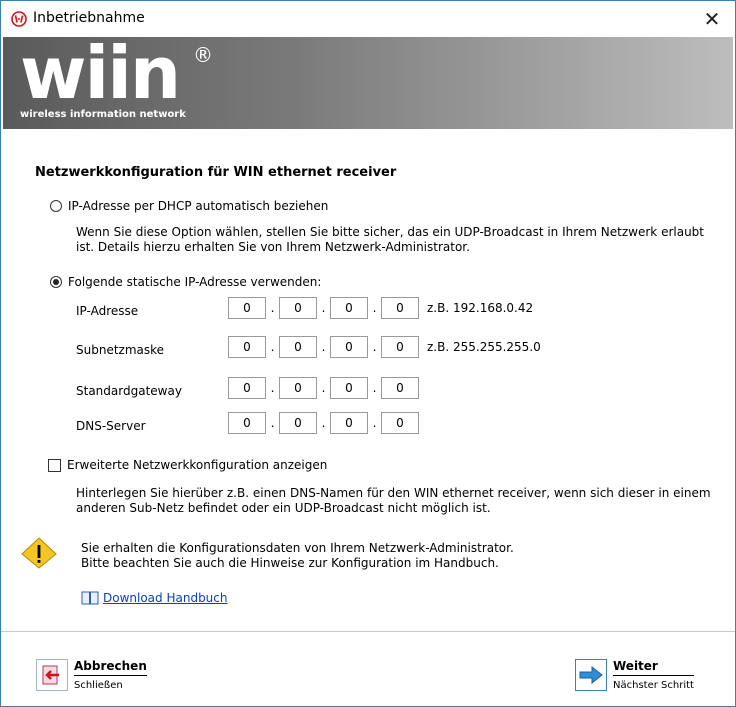 The width and height of the screenshot is (736, 707). What do you see at coordinates (653, 685) in the screenshot?
I see `next-sublabel: Nächster Schritt` at bounding box center [653, 685].